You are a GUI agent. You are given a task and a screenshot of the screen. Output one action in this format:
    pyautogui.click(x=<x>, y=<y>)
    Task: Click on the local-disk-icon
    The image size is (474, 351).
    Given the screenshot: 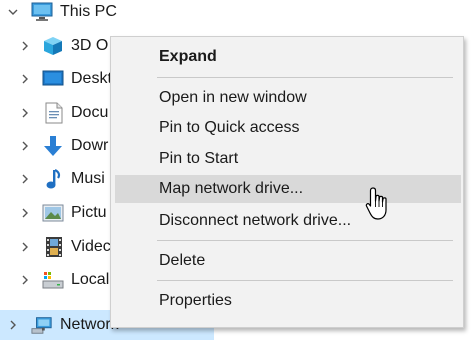 What is the action you would take?
    pyautogui.click(x=53, y=280)
    